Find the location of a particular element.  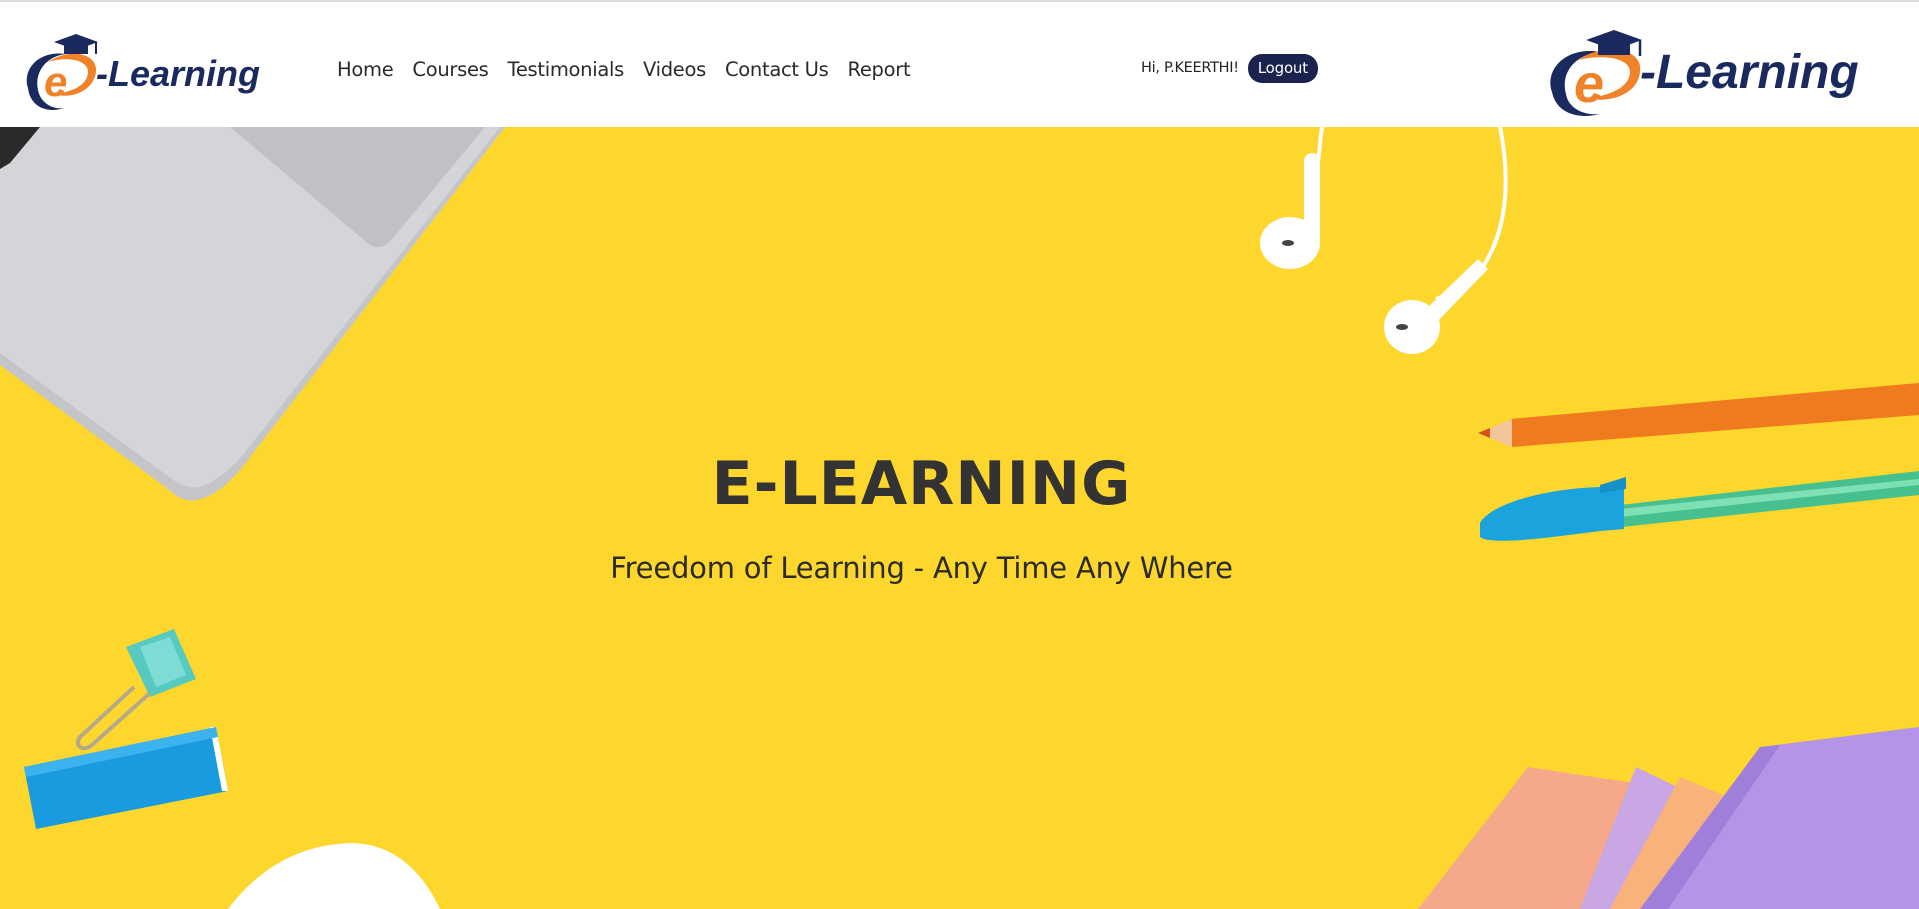

logo-wordmark: -Learning is located at coordinates (178, 73).